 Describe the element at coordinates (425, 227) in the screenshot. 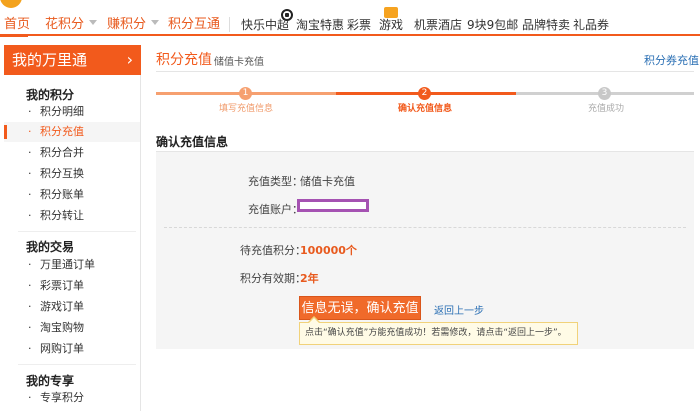

I see `dashed-divider` at that location.